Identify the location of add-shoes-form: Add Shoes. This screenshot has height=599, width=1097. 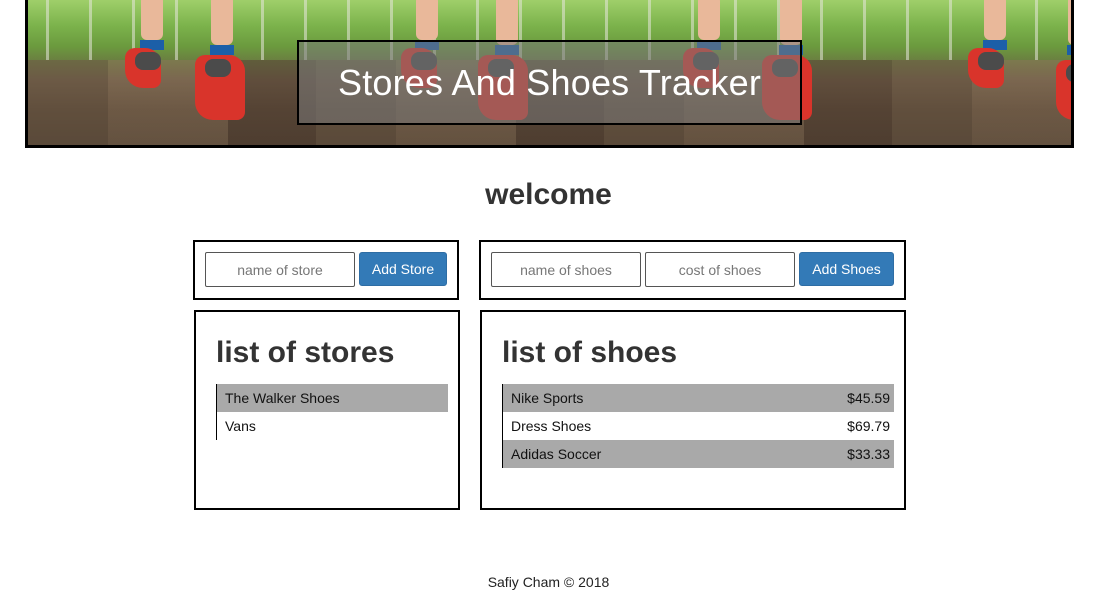
(692, 270).